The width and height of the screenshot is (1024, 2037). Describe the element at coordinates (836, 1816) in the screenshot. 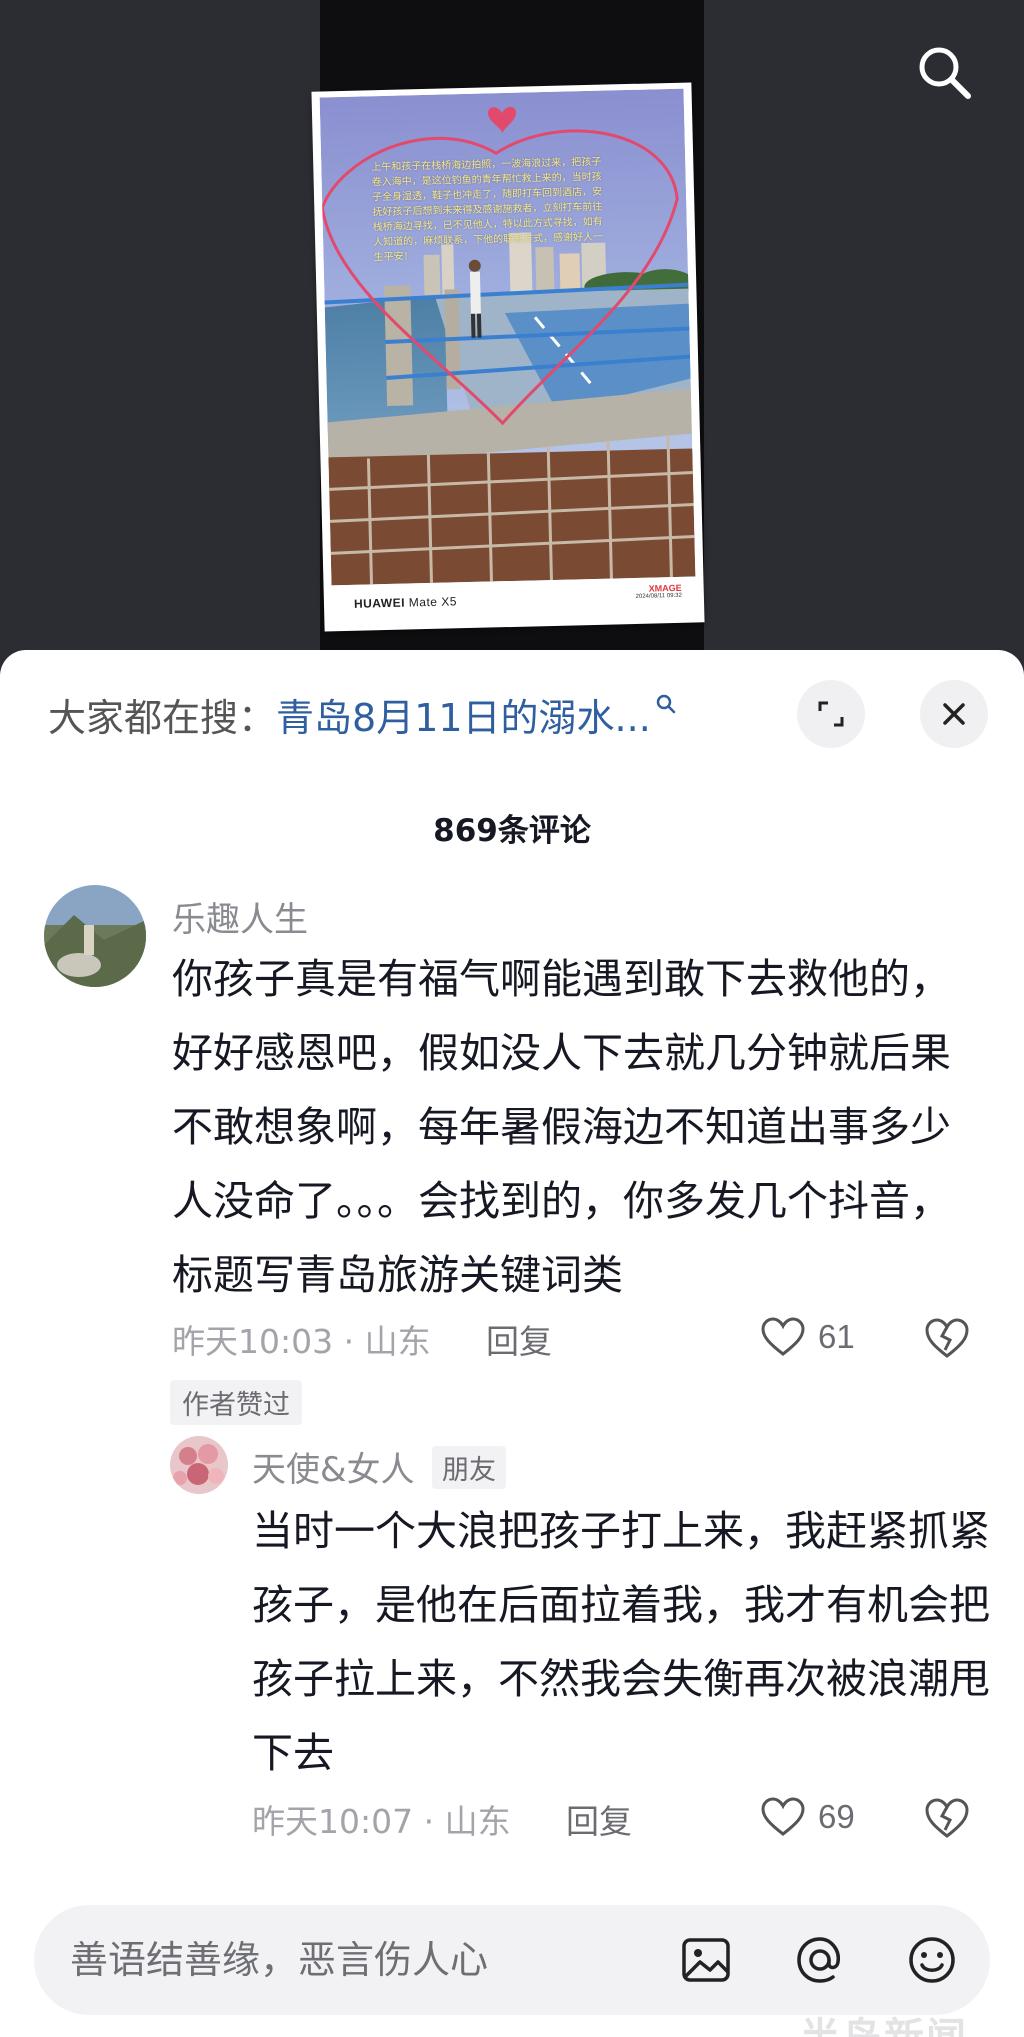

I see `reply-like-count: 69` at that location.